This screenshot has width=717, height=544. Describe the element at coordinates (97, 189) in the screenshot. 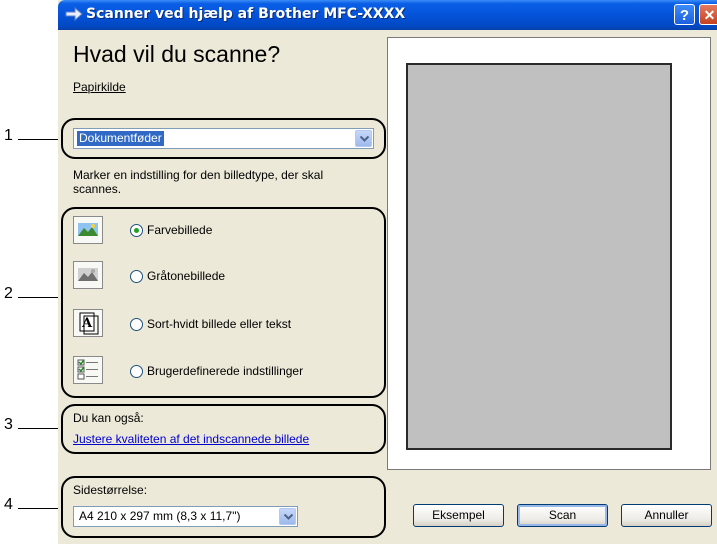

I see `instruction-line-2: scannes.` at that location.